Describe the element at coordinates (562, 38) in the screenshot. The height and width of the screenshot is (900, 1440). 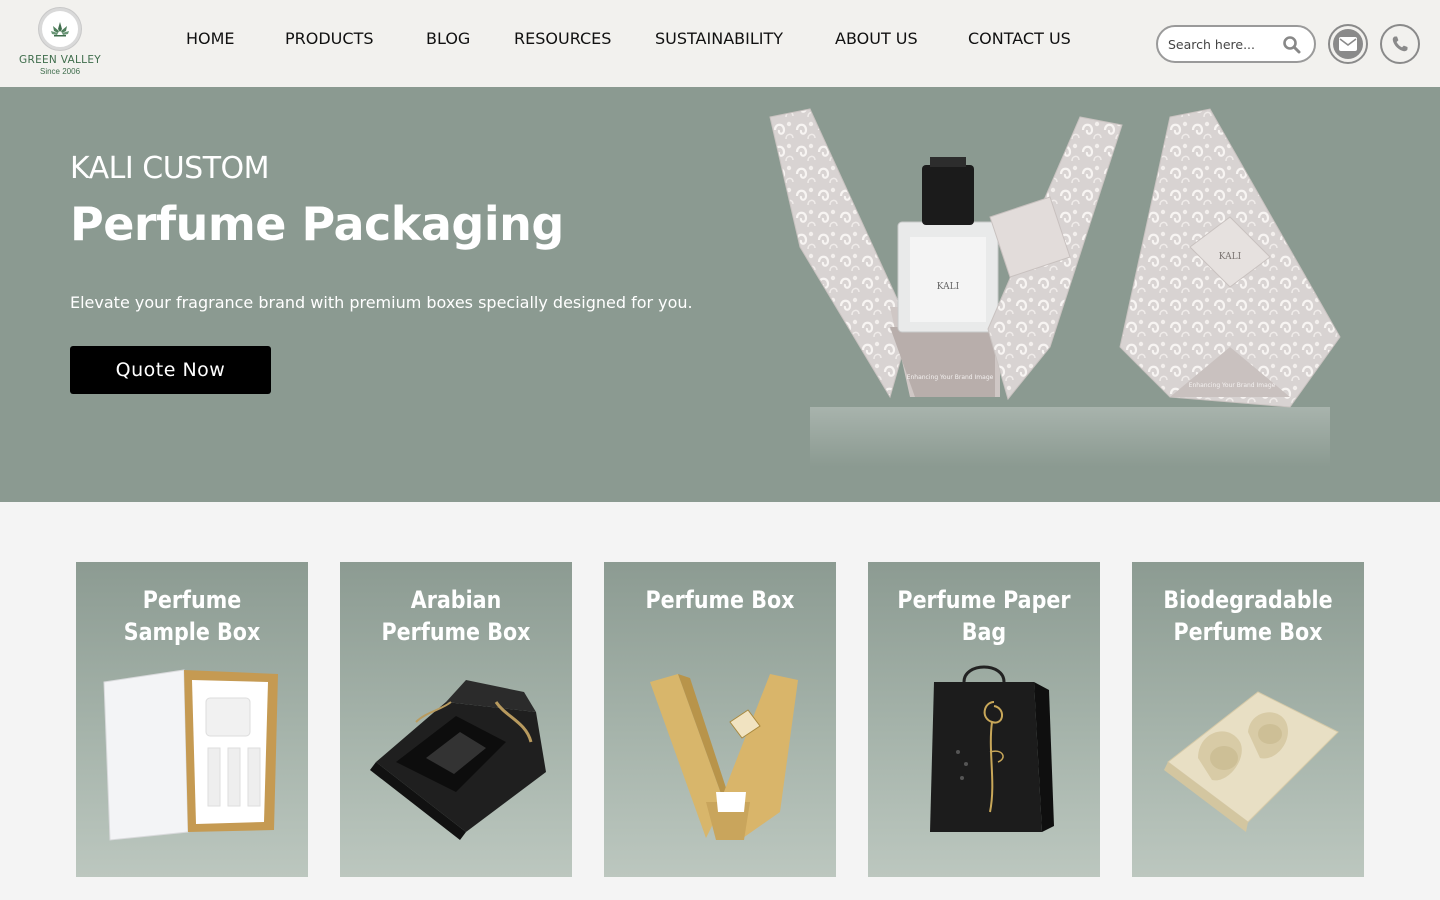
I see `nav-resources: RESOURCES` at that location.